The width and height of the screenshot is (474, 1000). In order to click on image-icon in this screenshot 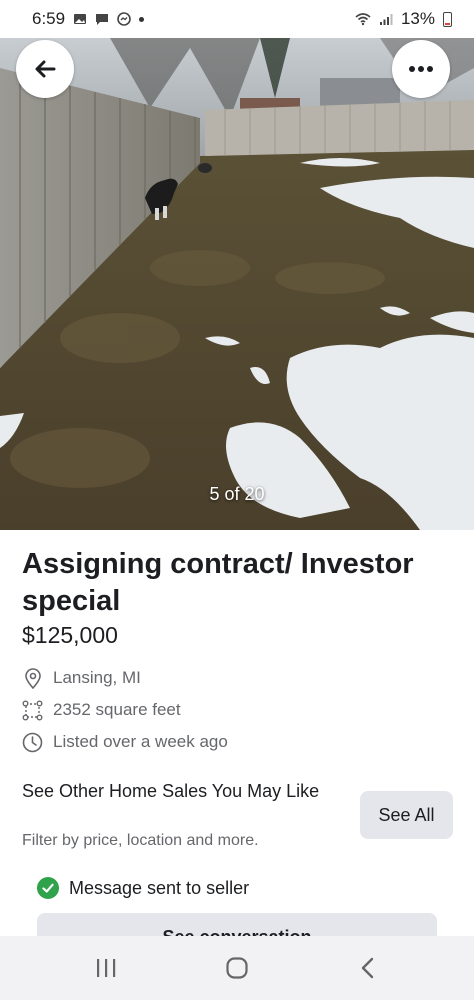, I will do `click(80, 19)`.